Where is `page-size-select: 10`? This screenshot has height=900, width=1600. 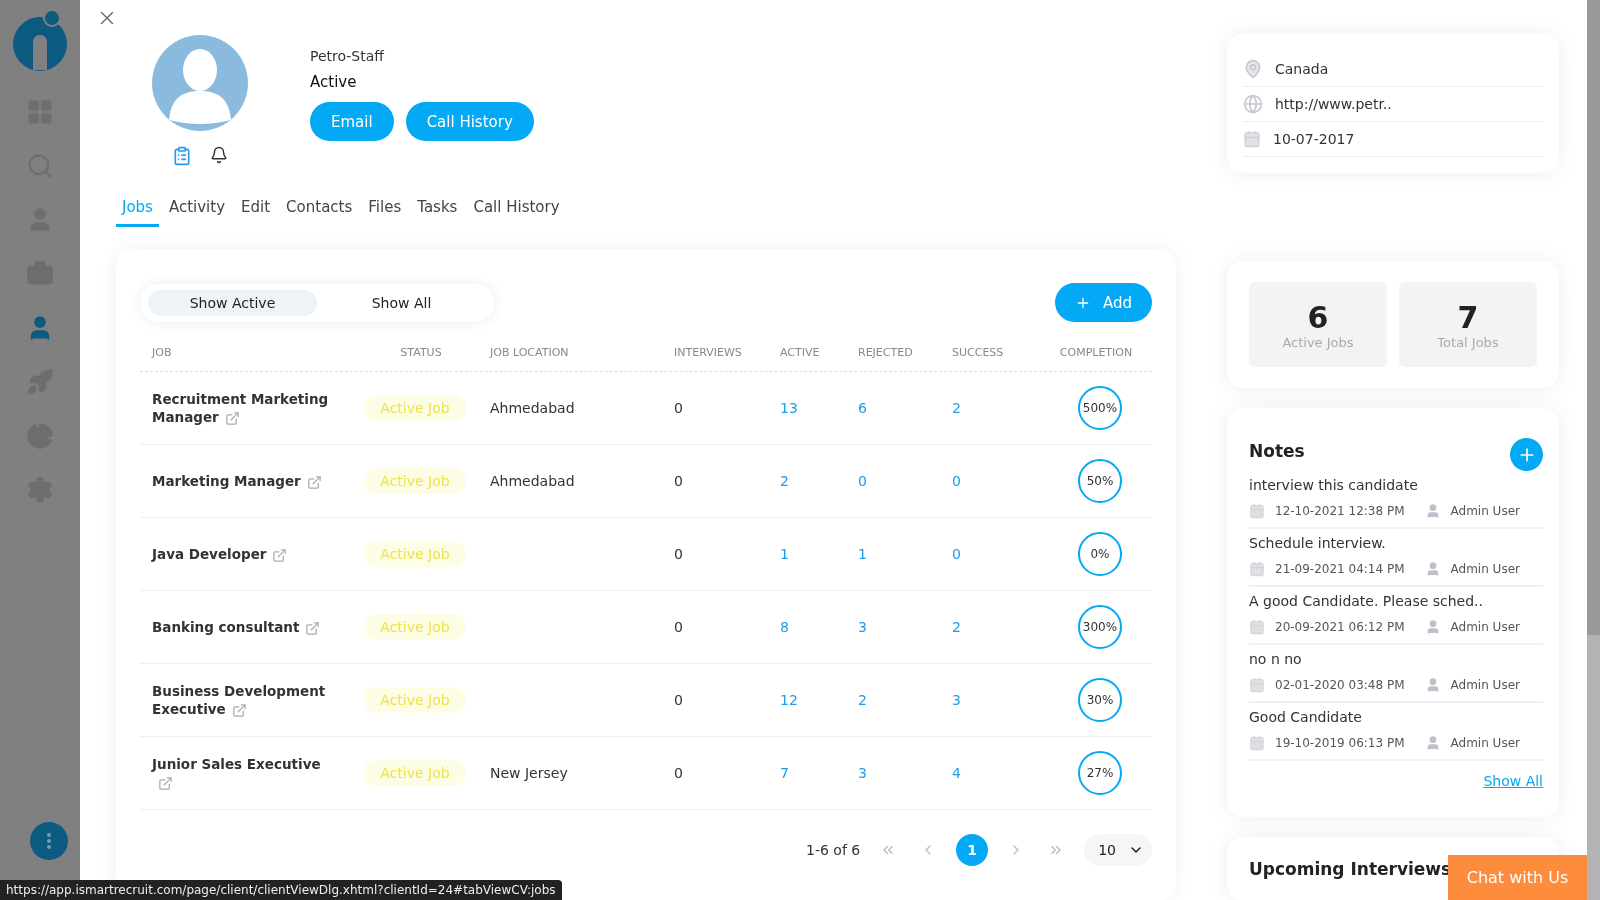 page-size-select: 10 is located at coordinates (1118, 850).